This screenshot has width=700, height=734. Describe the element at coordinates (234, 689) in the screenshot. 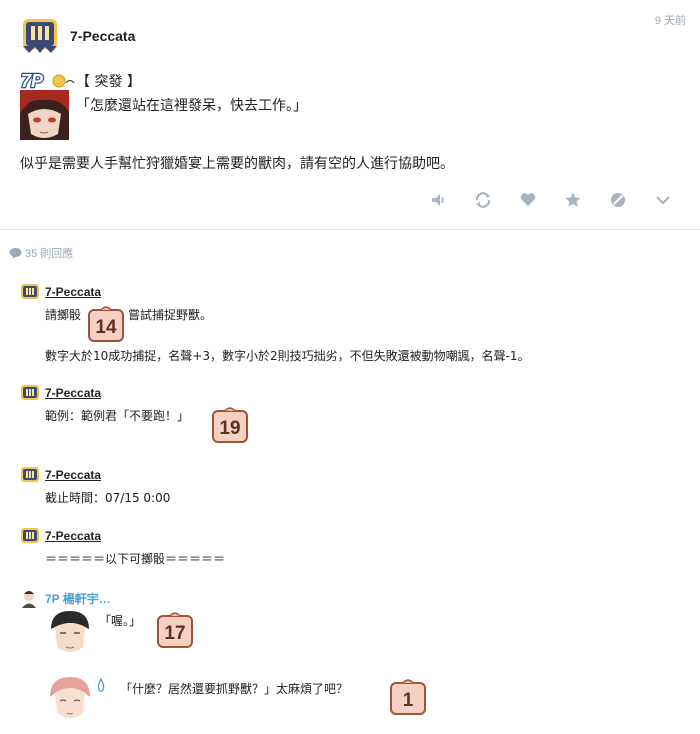

I see `comment-text: 「什麼？居然還要抓野獸？」太麻煩了吧？` at that location.